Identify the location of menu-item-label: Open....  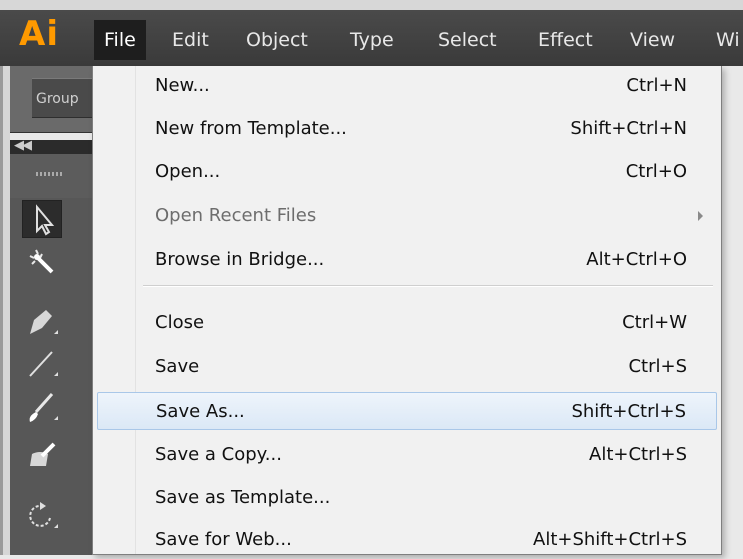
(188, 171).